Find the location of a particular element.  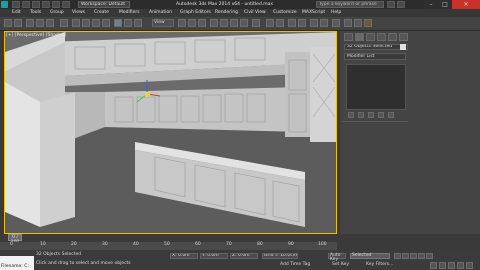

graphite-toggle-icon is located at coordinates (302, 23).